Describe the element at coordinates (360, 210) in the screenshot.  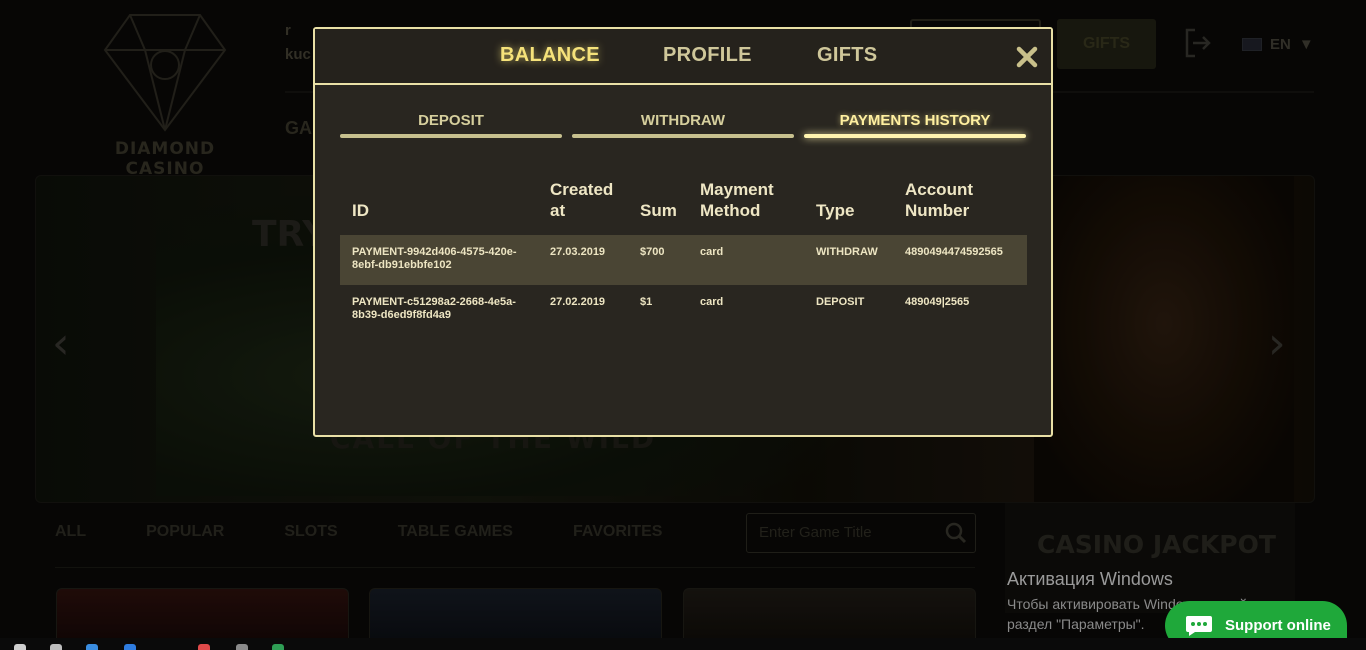
I see `header-id: ID` at that location.